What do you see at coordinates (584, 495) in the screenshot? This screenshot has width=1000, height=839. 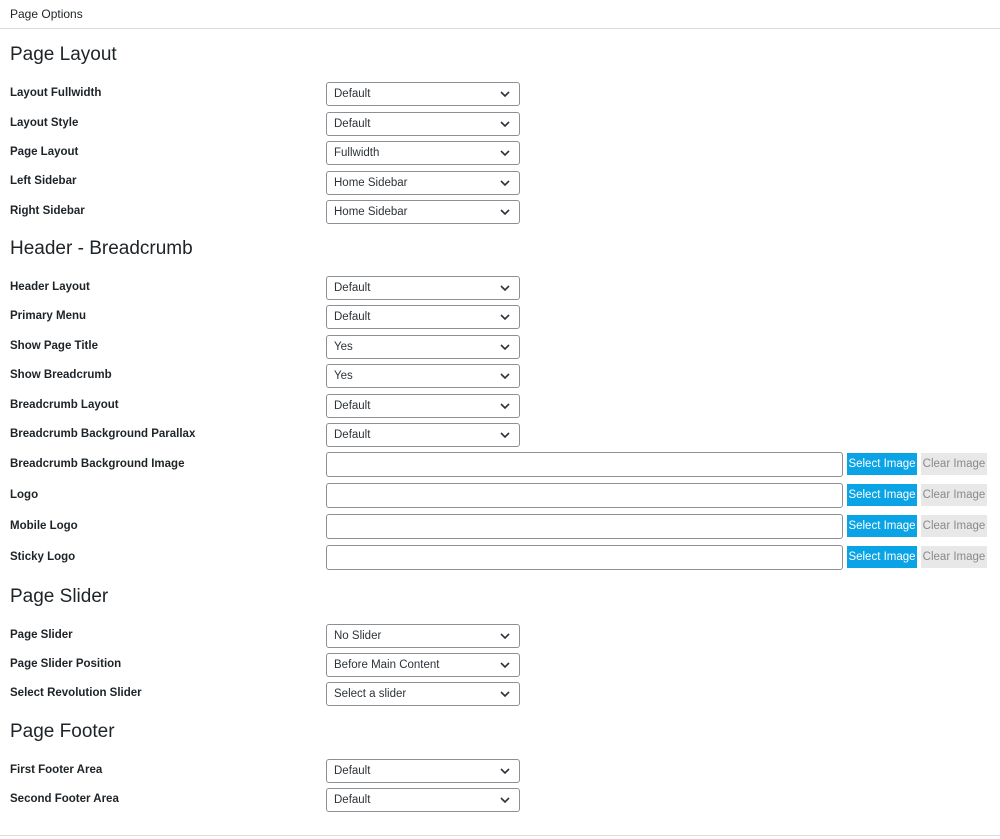 I see `logo-input` at bounding box center [584, 495].